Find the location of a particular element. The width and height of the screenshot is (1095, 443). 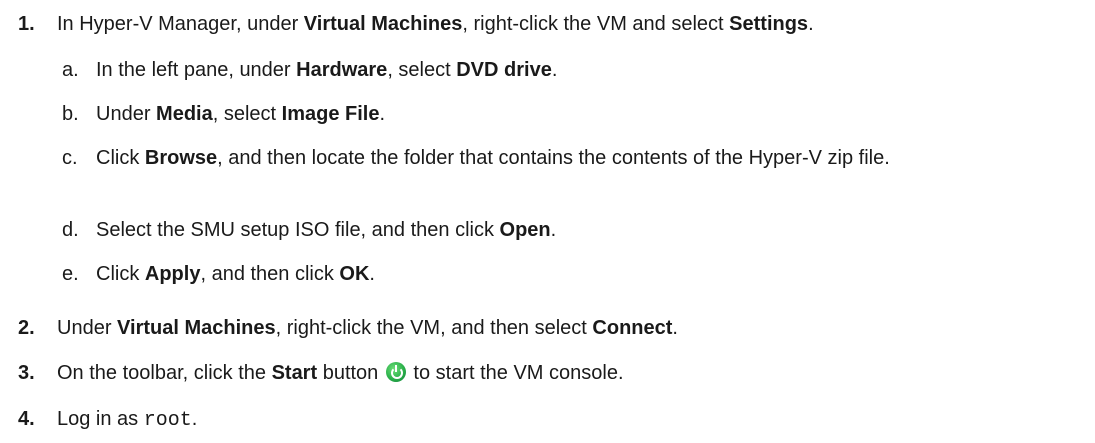

ui-term: Hardware is located at coordinates (342, 70).